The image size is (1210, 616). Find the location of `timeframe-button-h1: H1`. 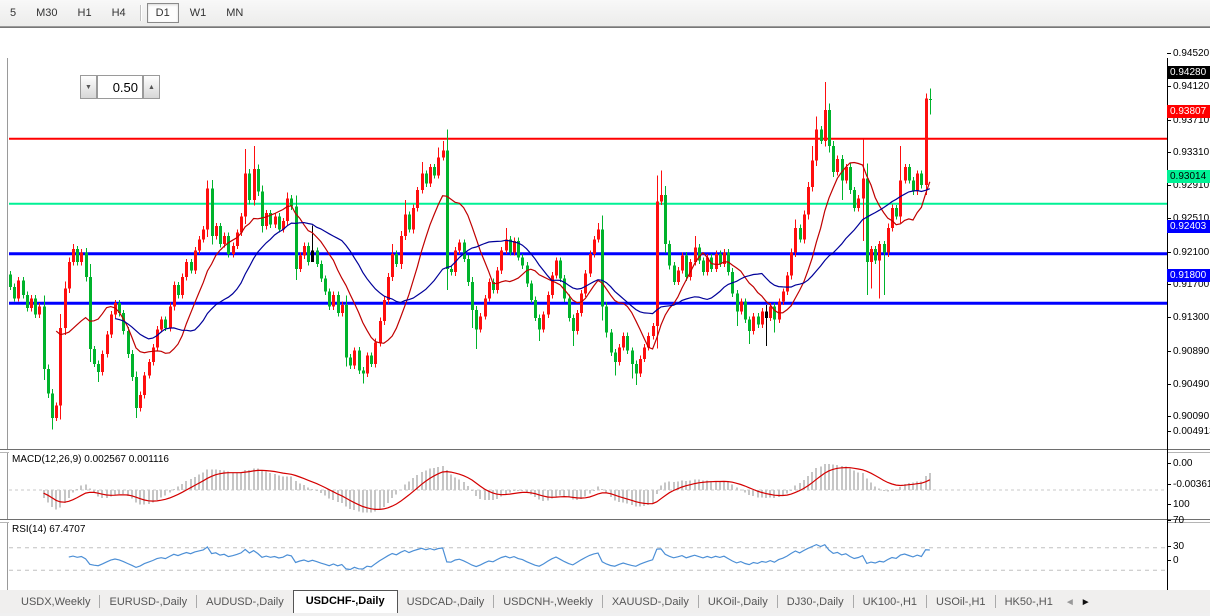

timeframe-button-h1: H1 is located at coordinates (85, 13).